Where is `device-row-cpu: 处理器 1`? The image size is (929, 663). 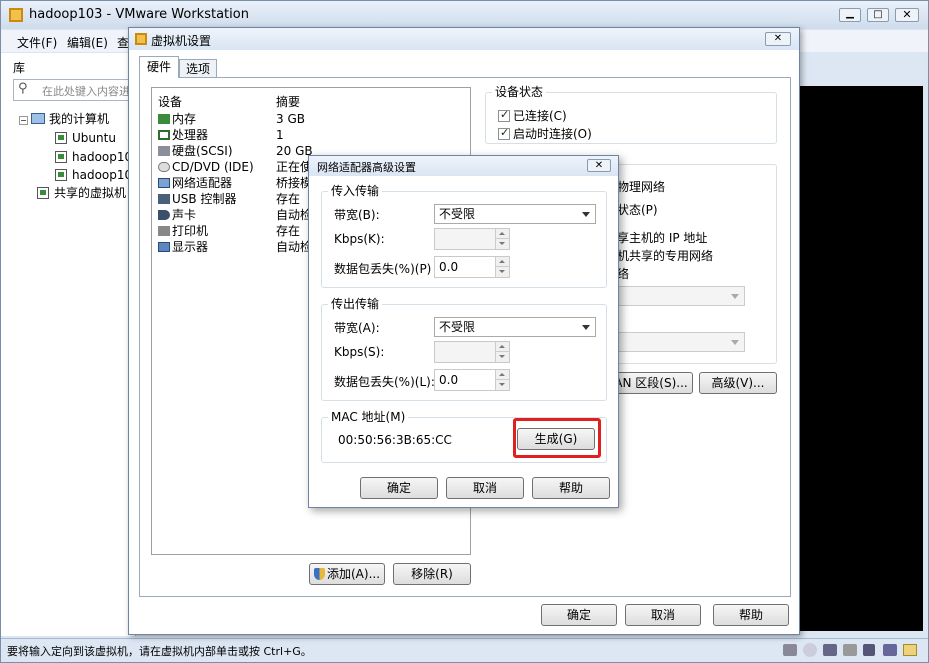 device-row-cpu: 处理器 1 is located at coordinates (221, 135).